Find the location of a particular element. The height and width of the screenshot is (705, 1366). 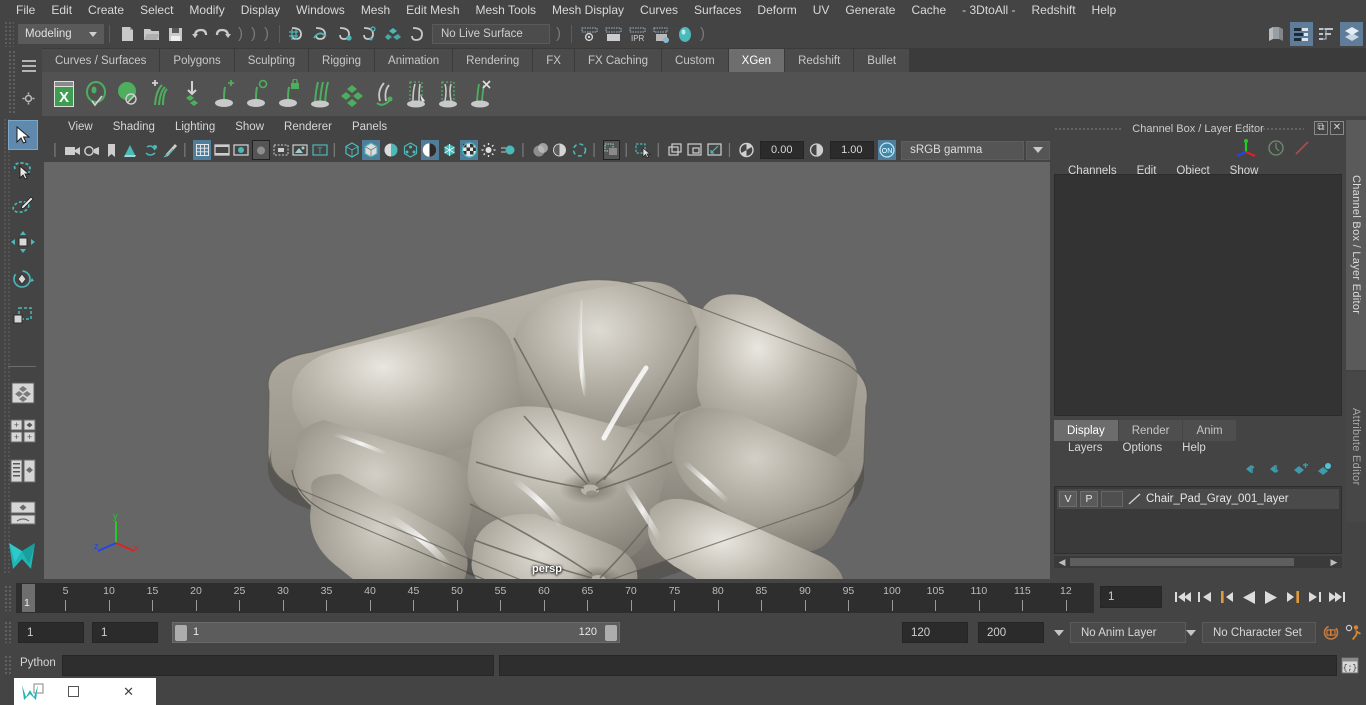

camera-attributes-icon is located at coordinates (92, 150).